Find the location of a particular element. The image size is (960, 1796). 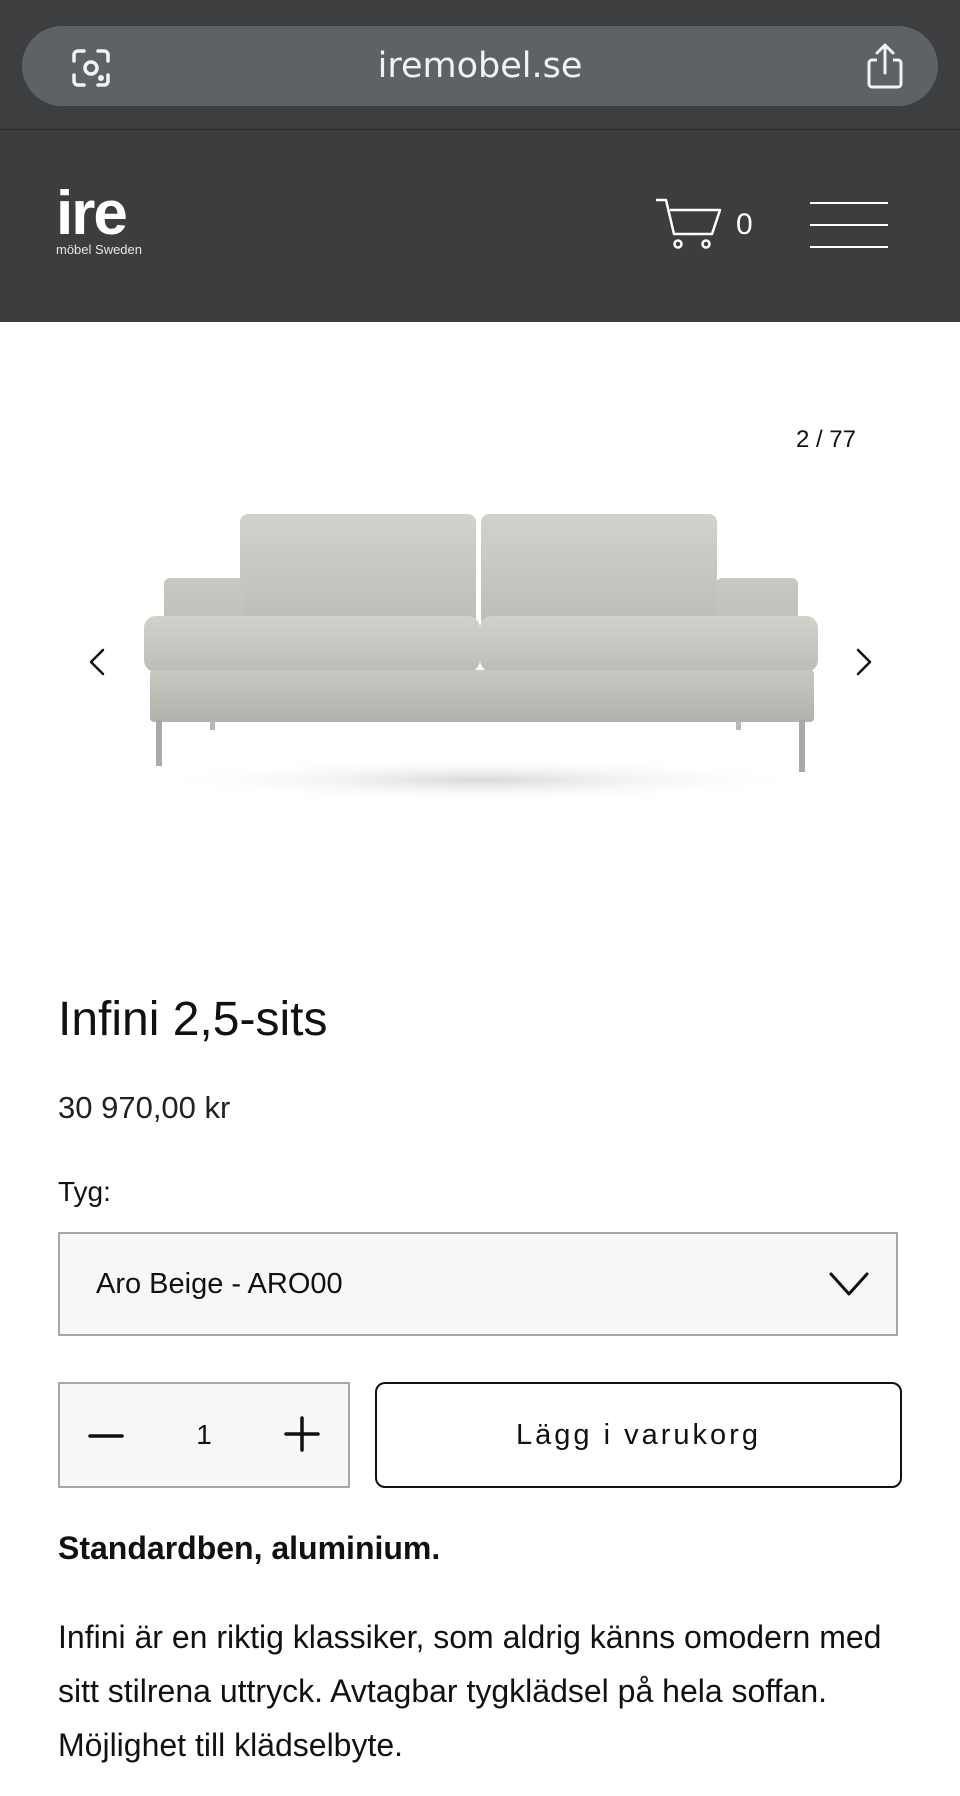

product-title: Infini 2,5-sits is located at coordinates (193, 1019).